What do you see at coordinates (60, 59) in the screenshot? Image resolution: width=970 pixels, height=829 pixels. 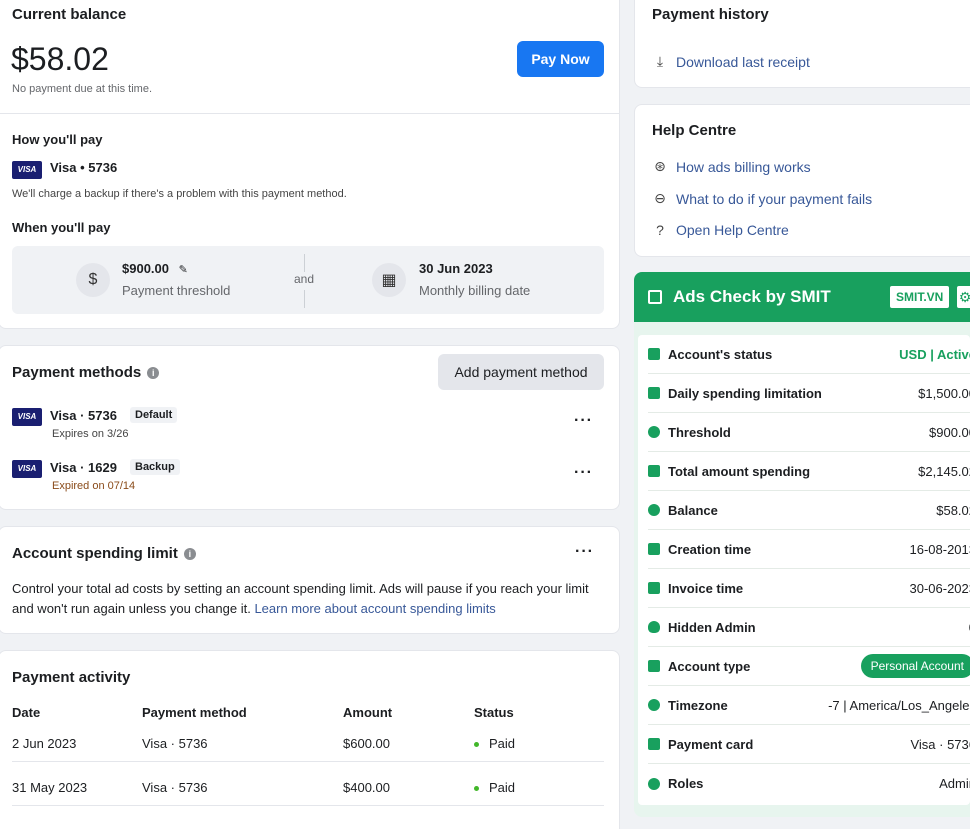 I see `balance-amount: $58.02` at bounding box center [60, 59].